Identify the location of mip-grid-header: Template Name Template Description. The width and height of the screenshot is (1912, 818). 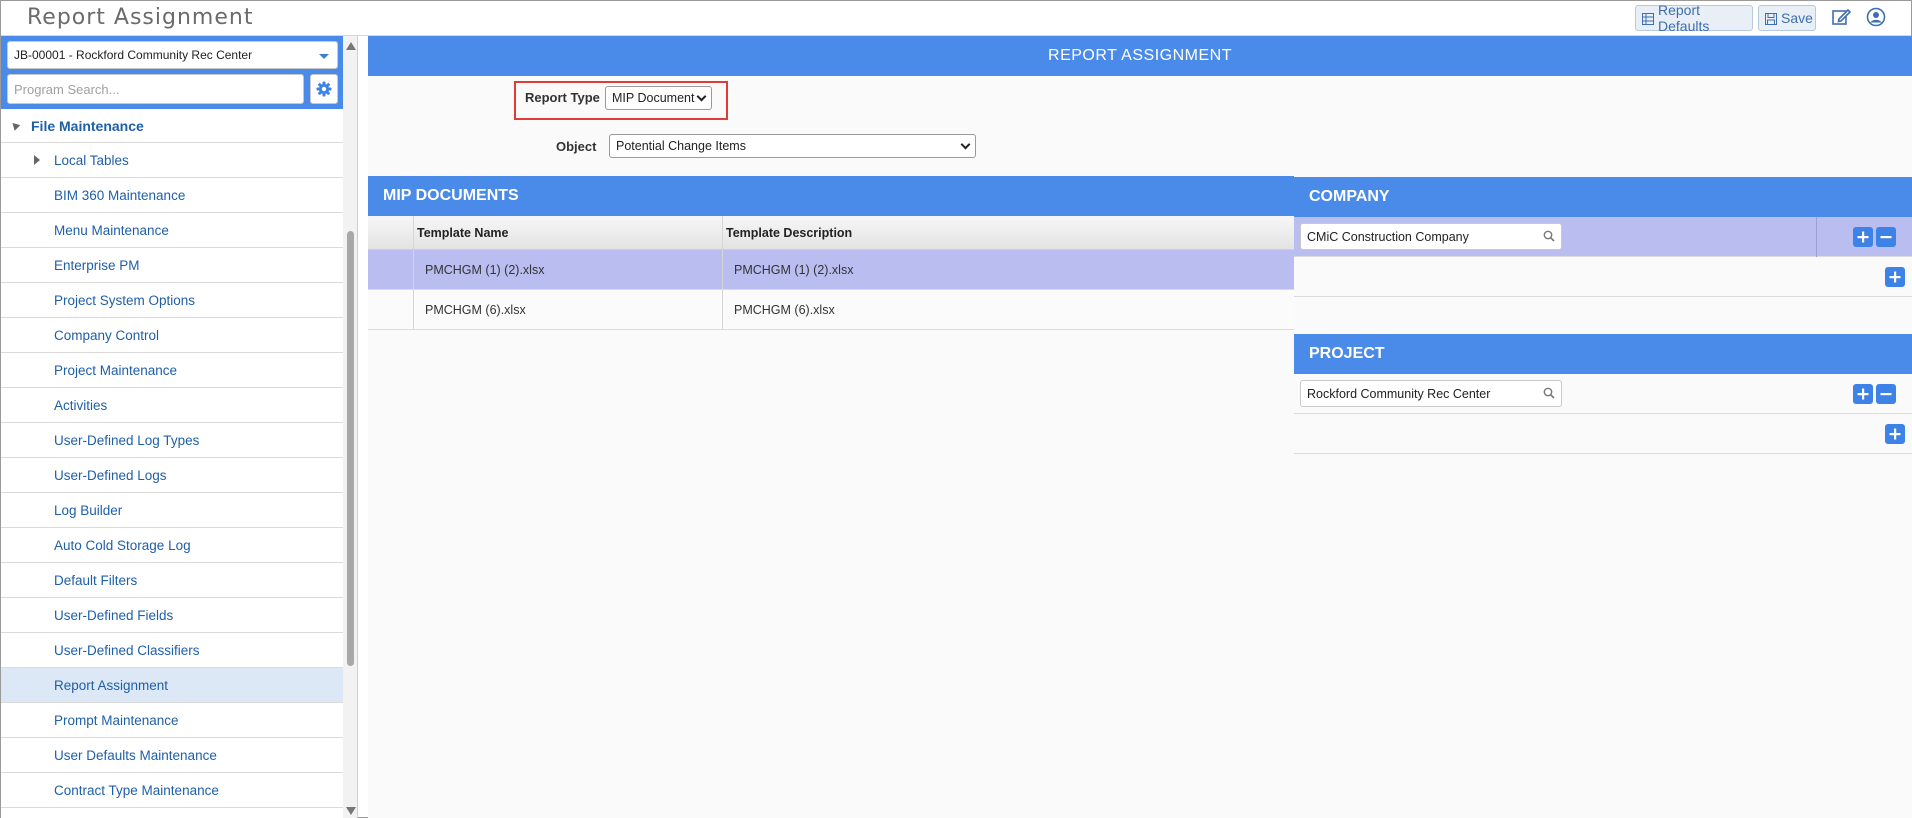
(831, 233).